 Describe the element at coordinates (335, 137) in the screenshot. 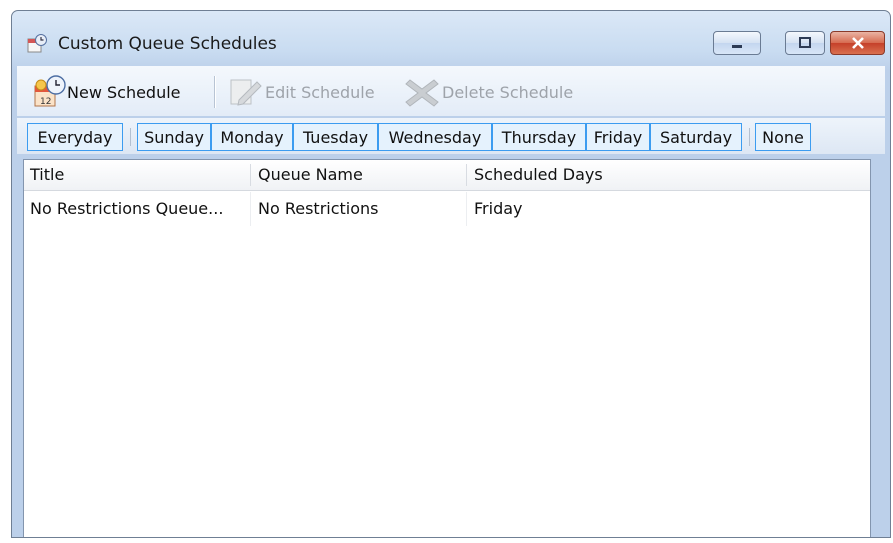

I see `tuesday-filter-button: Tuesday` at that location.